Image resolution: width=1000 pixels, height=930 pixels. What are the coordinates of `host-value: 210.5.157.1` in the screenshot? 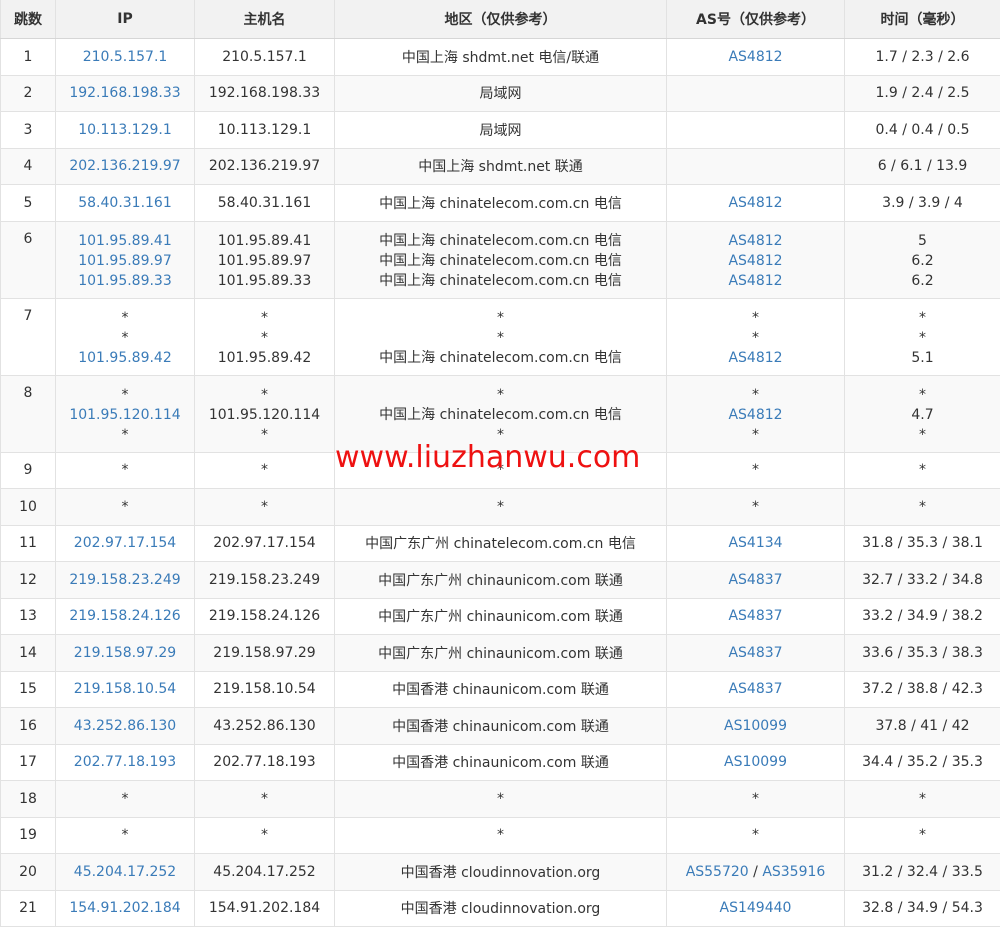 It's located at (264, 56).